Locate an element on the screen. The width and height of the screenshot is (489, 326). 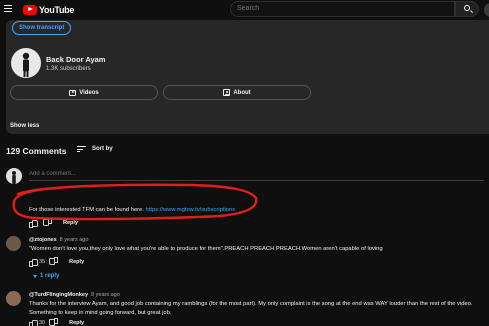
comment-actions: Reply is located at coordinates (53, 224).